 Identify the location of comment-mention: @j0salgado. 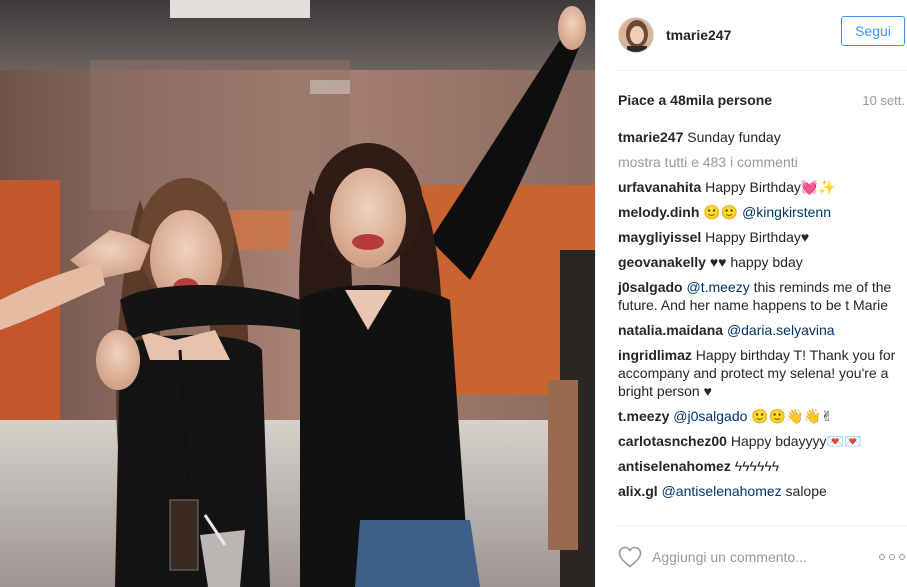
(710, 416).